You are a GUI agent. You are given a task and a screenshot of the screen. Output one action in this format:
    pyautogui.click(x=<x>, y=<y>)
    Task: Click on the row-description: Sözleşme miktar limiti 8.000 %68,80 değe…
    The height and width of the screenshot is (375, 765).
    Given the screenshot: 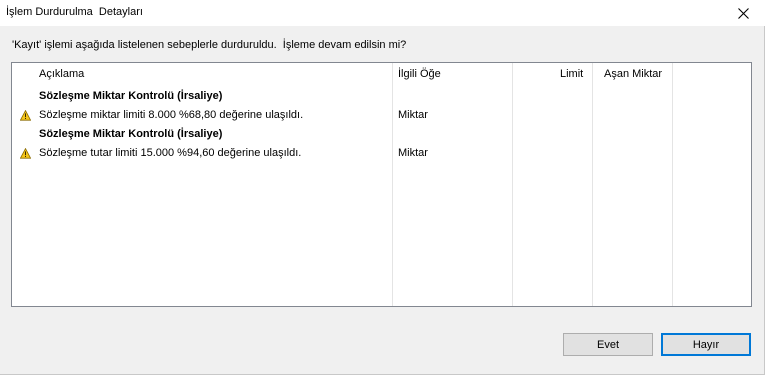 What is the action you would take?
    pyautogui.click(x=171, y=115)
    